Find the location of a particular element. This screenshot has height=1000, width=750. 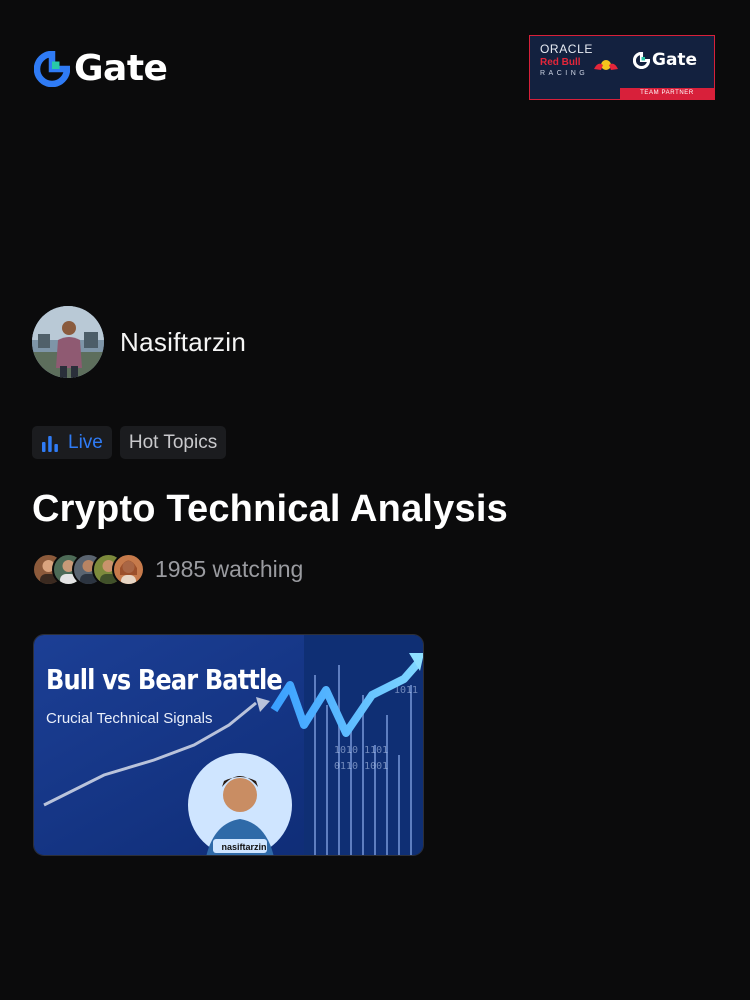

team-partner-label: TEAM PARTNER is located at coordinates (667, 93).